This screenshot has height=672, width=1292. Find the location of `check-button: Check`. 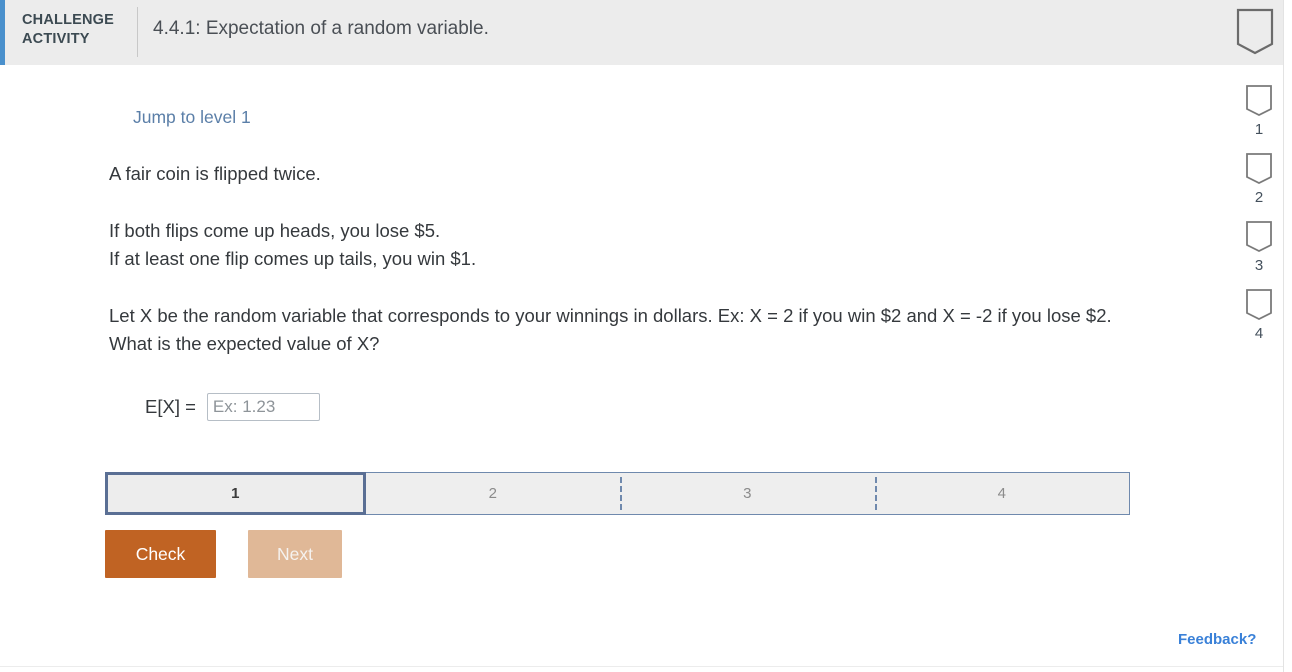

check-button: Check is located at coordinates (160, 554).